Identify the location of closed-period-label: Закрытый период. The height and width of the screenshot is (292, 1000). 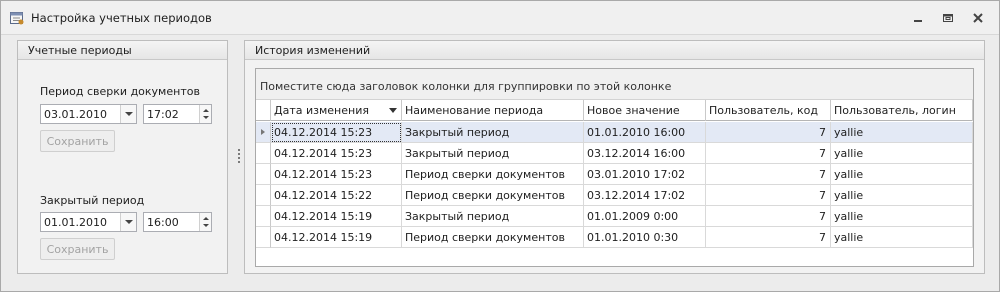
(92, 200).